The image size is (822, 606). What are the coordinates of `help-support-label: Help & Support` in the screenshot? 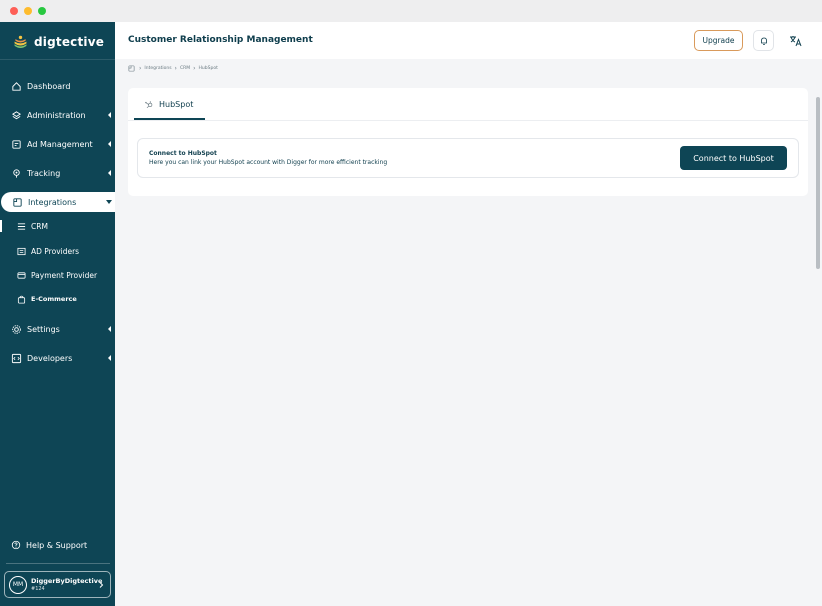 It's located at (57, 545).